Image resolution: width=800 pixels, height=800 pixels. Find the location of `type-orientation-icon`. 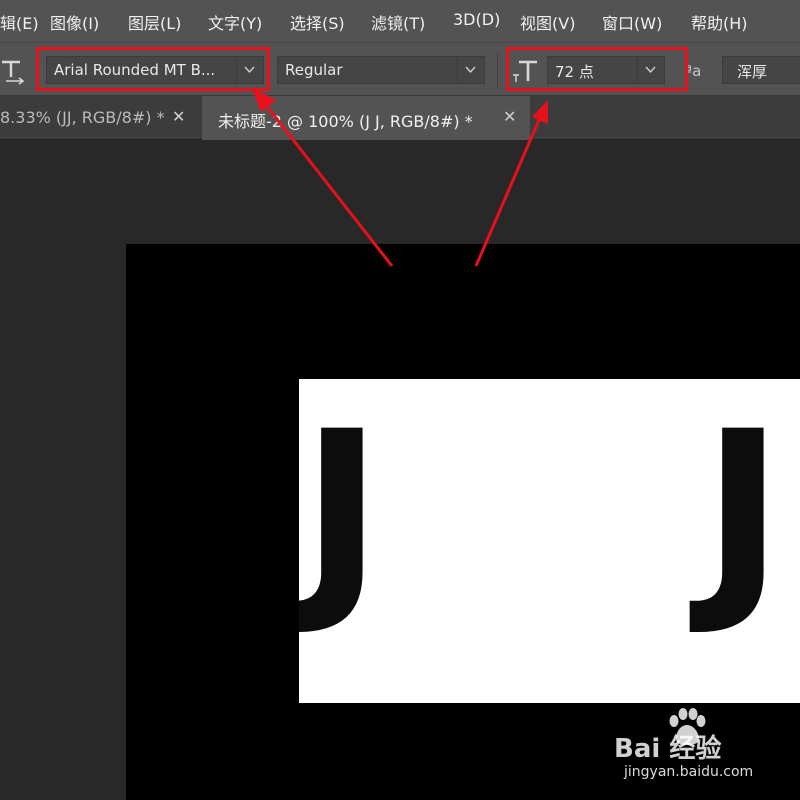

type-orientation-icon is located at coordinates (14, 70).